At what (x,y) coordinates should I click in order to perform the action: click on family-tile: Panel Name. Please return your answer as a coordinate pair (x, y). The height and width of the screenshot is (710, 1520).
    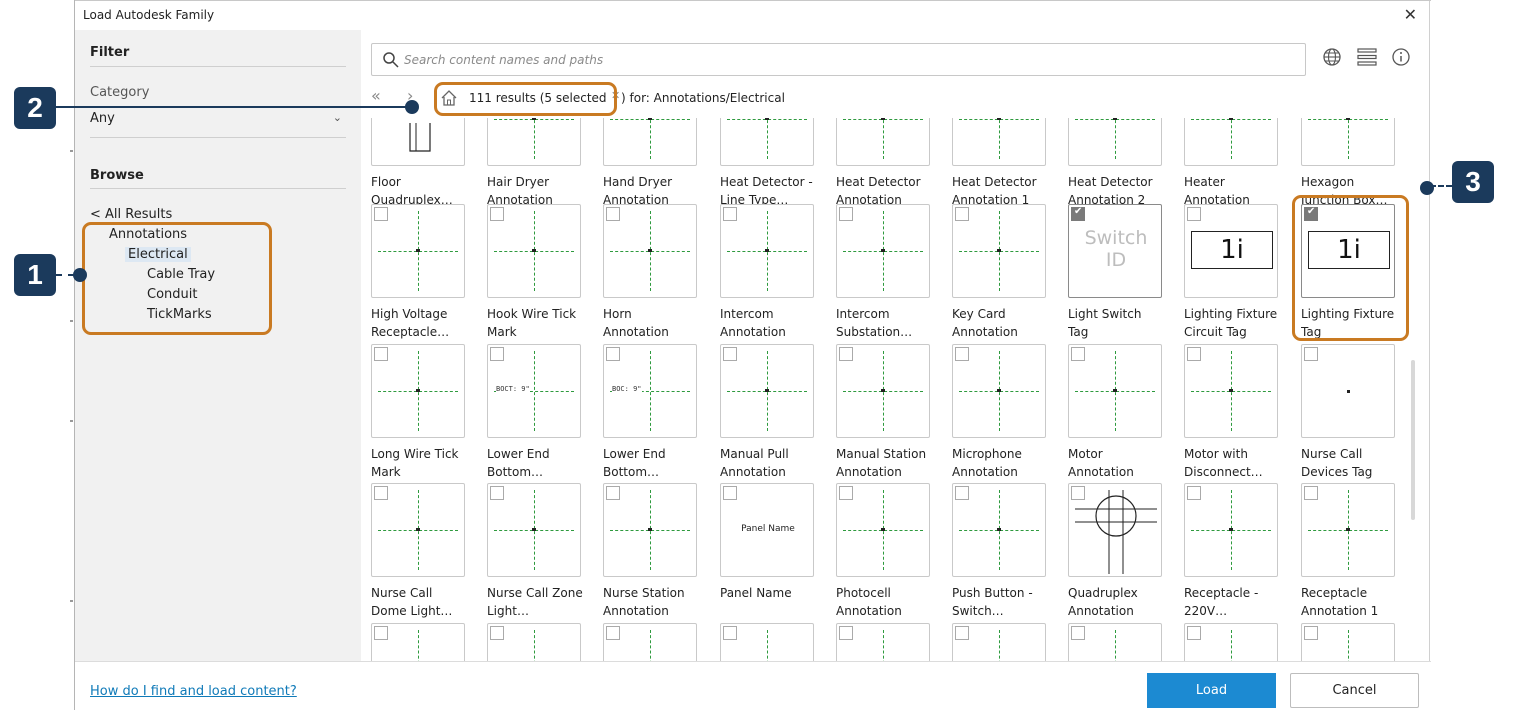
    Looking at the image, I should click on (767, 530).